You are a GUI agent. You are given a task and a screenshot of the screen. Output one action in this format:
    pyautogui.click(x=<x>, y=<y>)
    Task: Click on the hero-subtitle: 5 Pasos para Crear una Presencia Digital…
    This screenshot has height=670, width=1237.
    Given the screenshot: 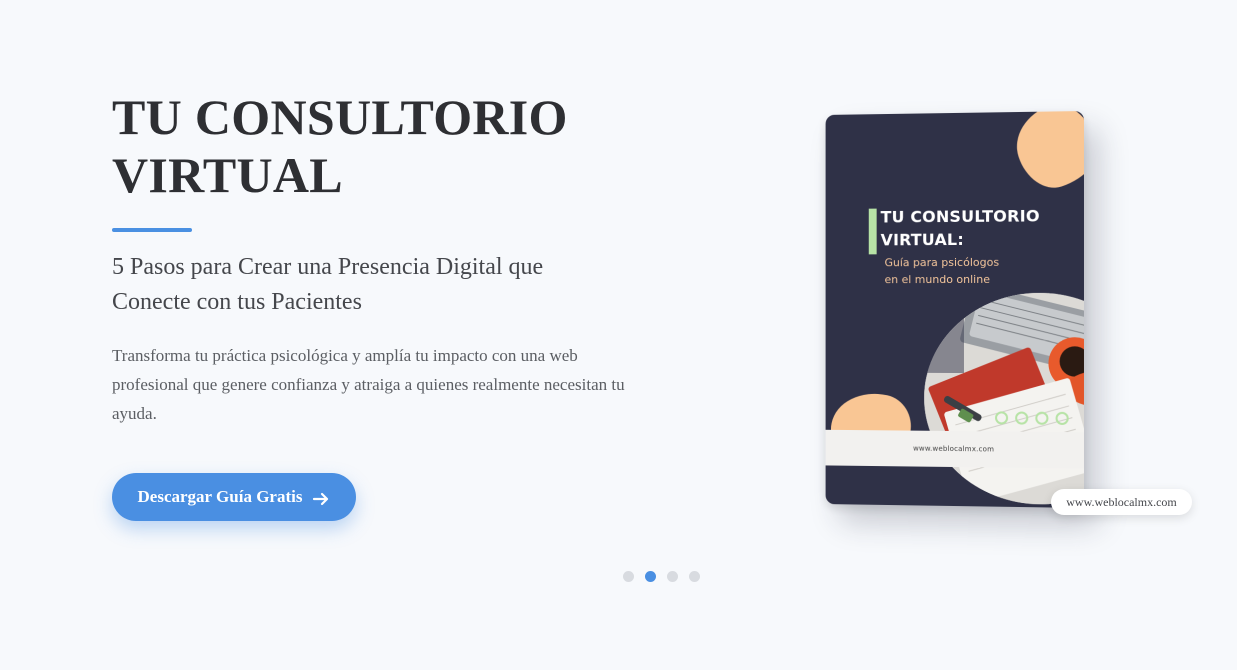 What is the action you would take?
    pyautogui.click(x=362, y=285)
    